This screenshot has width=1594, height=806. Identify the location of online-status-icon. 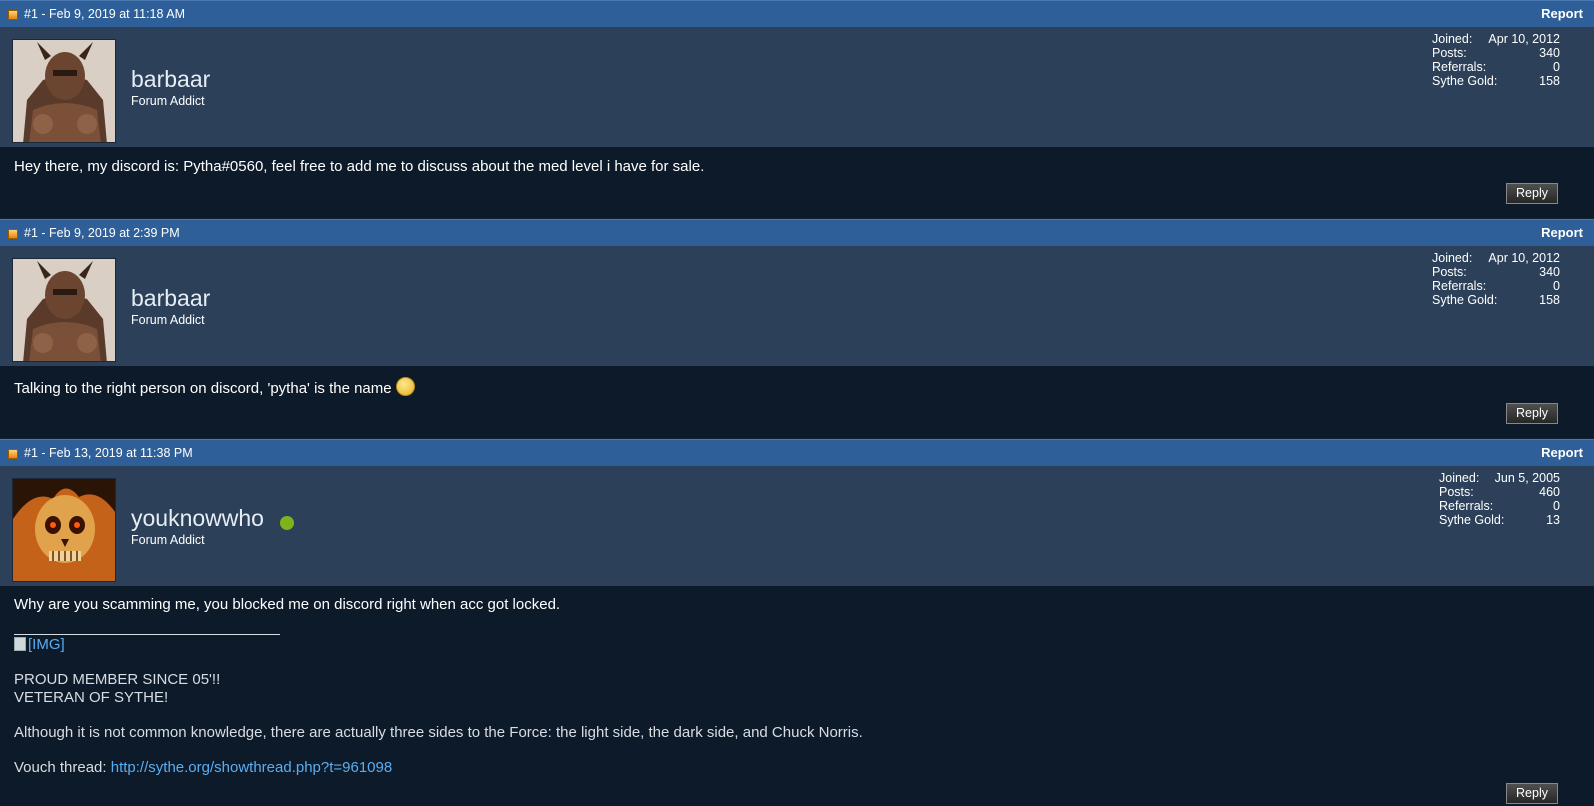
(287, 523).